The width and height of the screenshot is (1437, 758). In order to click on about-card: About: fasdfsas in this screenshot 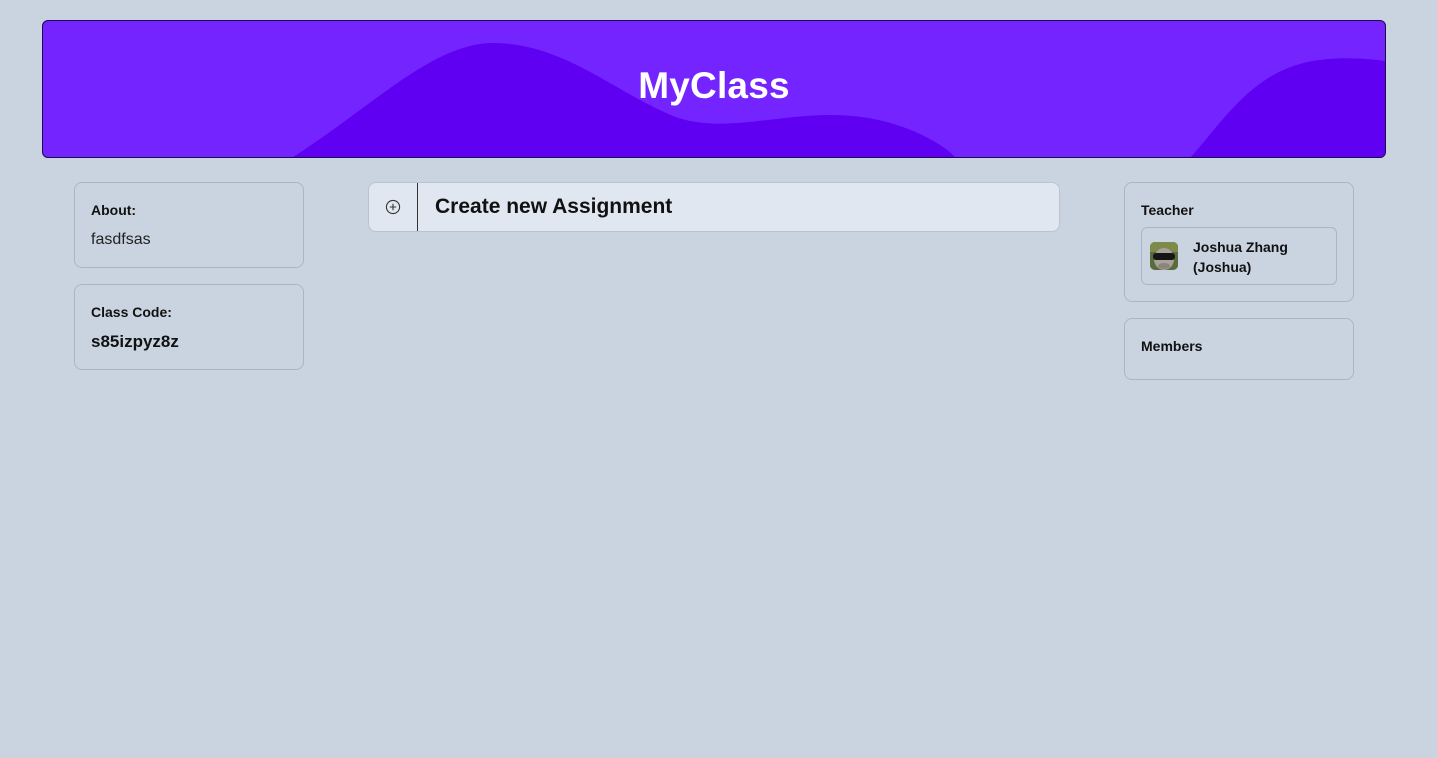, I will do `click(189, 225)`.